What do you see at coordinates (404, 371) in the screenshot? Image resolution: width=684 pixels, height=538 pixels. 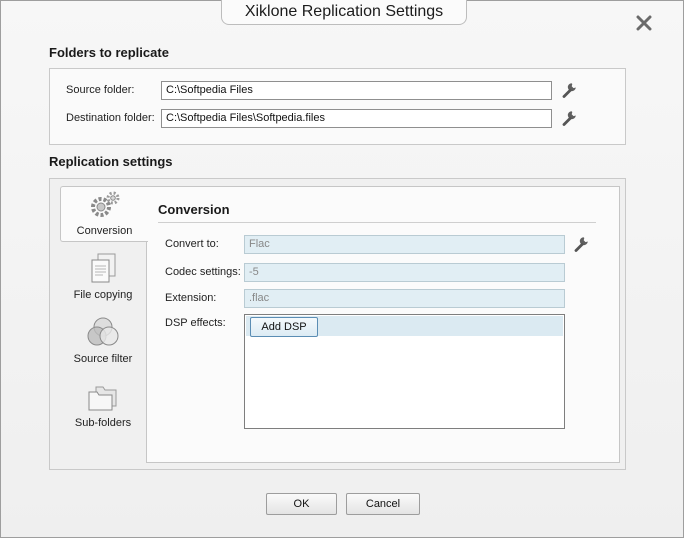 I see `dsp-effects-list: Add DSP` at bounding box center [404, 371].